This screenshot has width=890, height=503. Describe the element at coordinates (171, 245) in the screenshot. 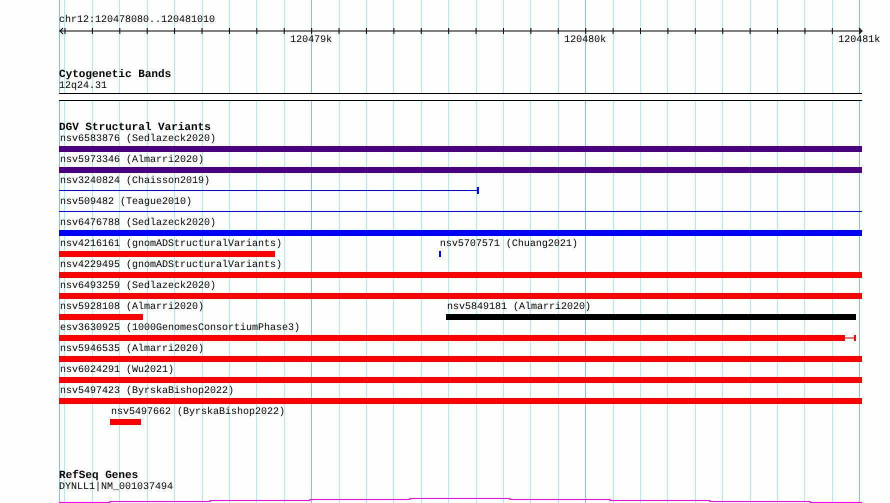

I see `variant-label: nsv4216161 (gnomADStructuralVariants)` at that location.